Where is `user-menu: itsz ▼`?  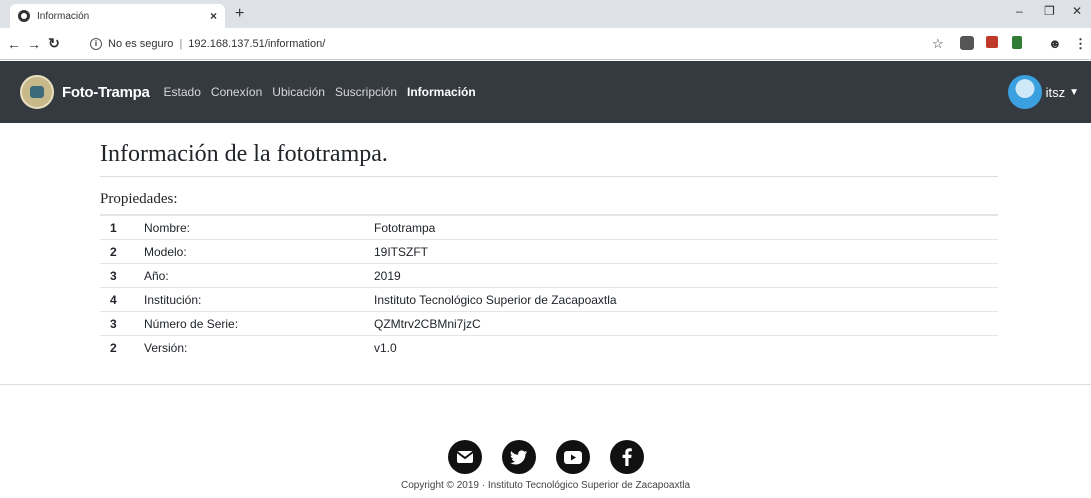
user-menu: itsz ▼ is located at coordinates (1043, 92).